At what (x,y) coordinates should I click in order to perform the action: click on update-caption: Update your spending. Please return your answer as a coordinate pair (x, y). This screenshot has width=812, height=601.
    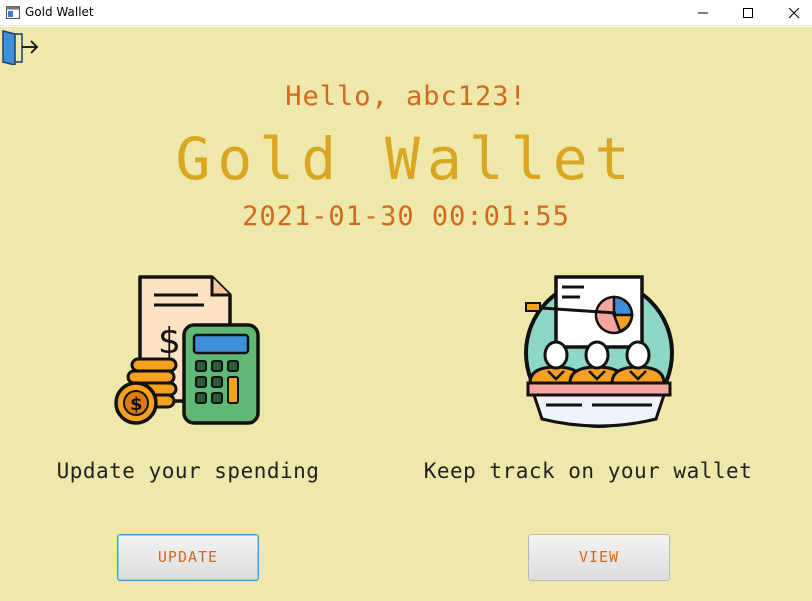
    Looking at the image, I should click on (188, 471).